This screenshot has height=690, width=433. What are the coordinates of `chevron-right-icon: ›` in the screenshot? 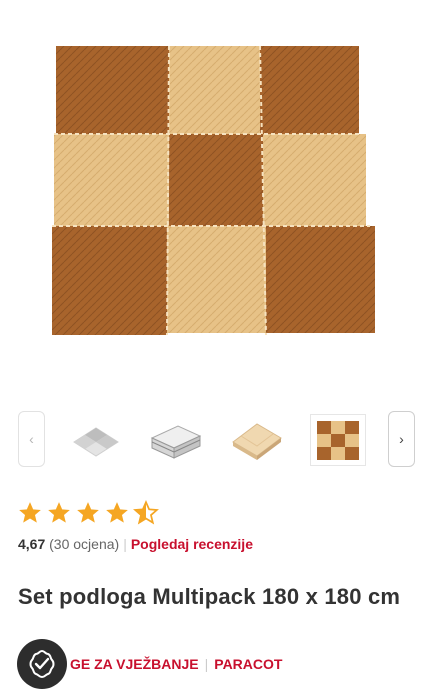 It's located at (401, 439).